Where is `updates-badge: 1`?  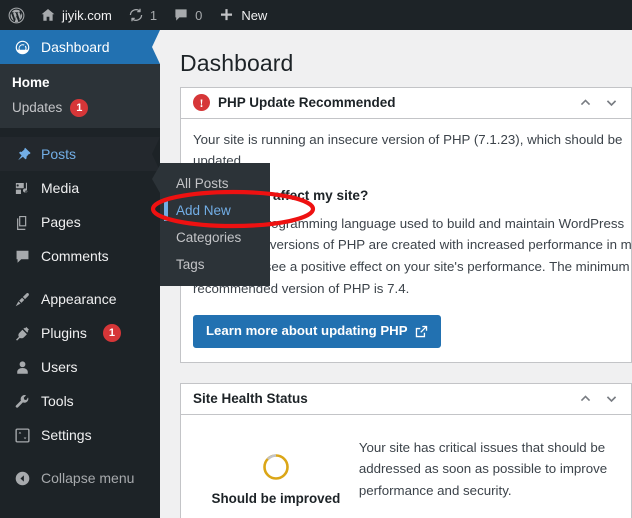 updates-badge: 1 is located at coordinates (79, 107).